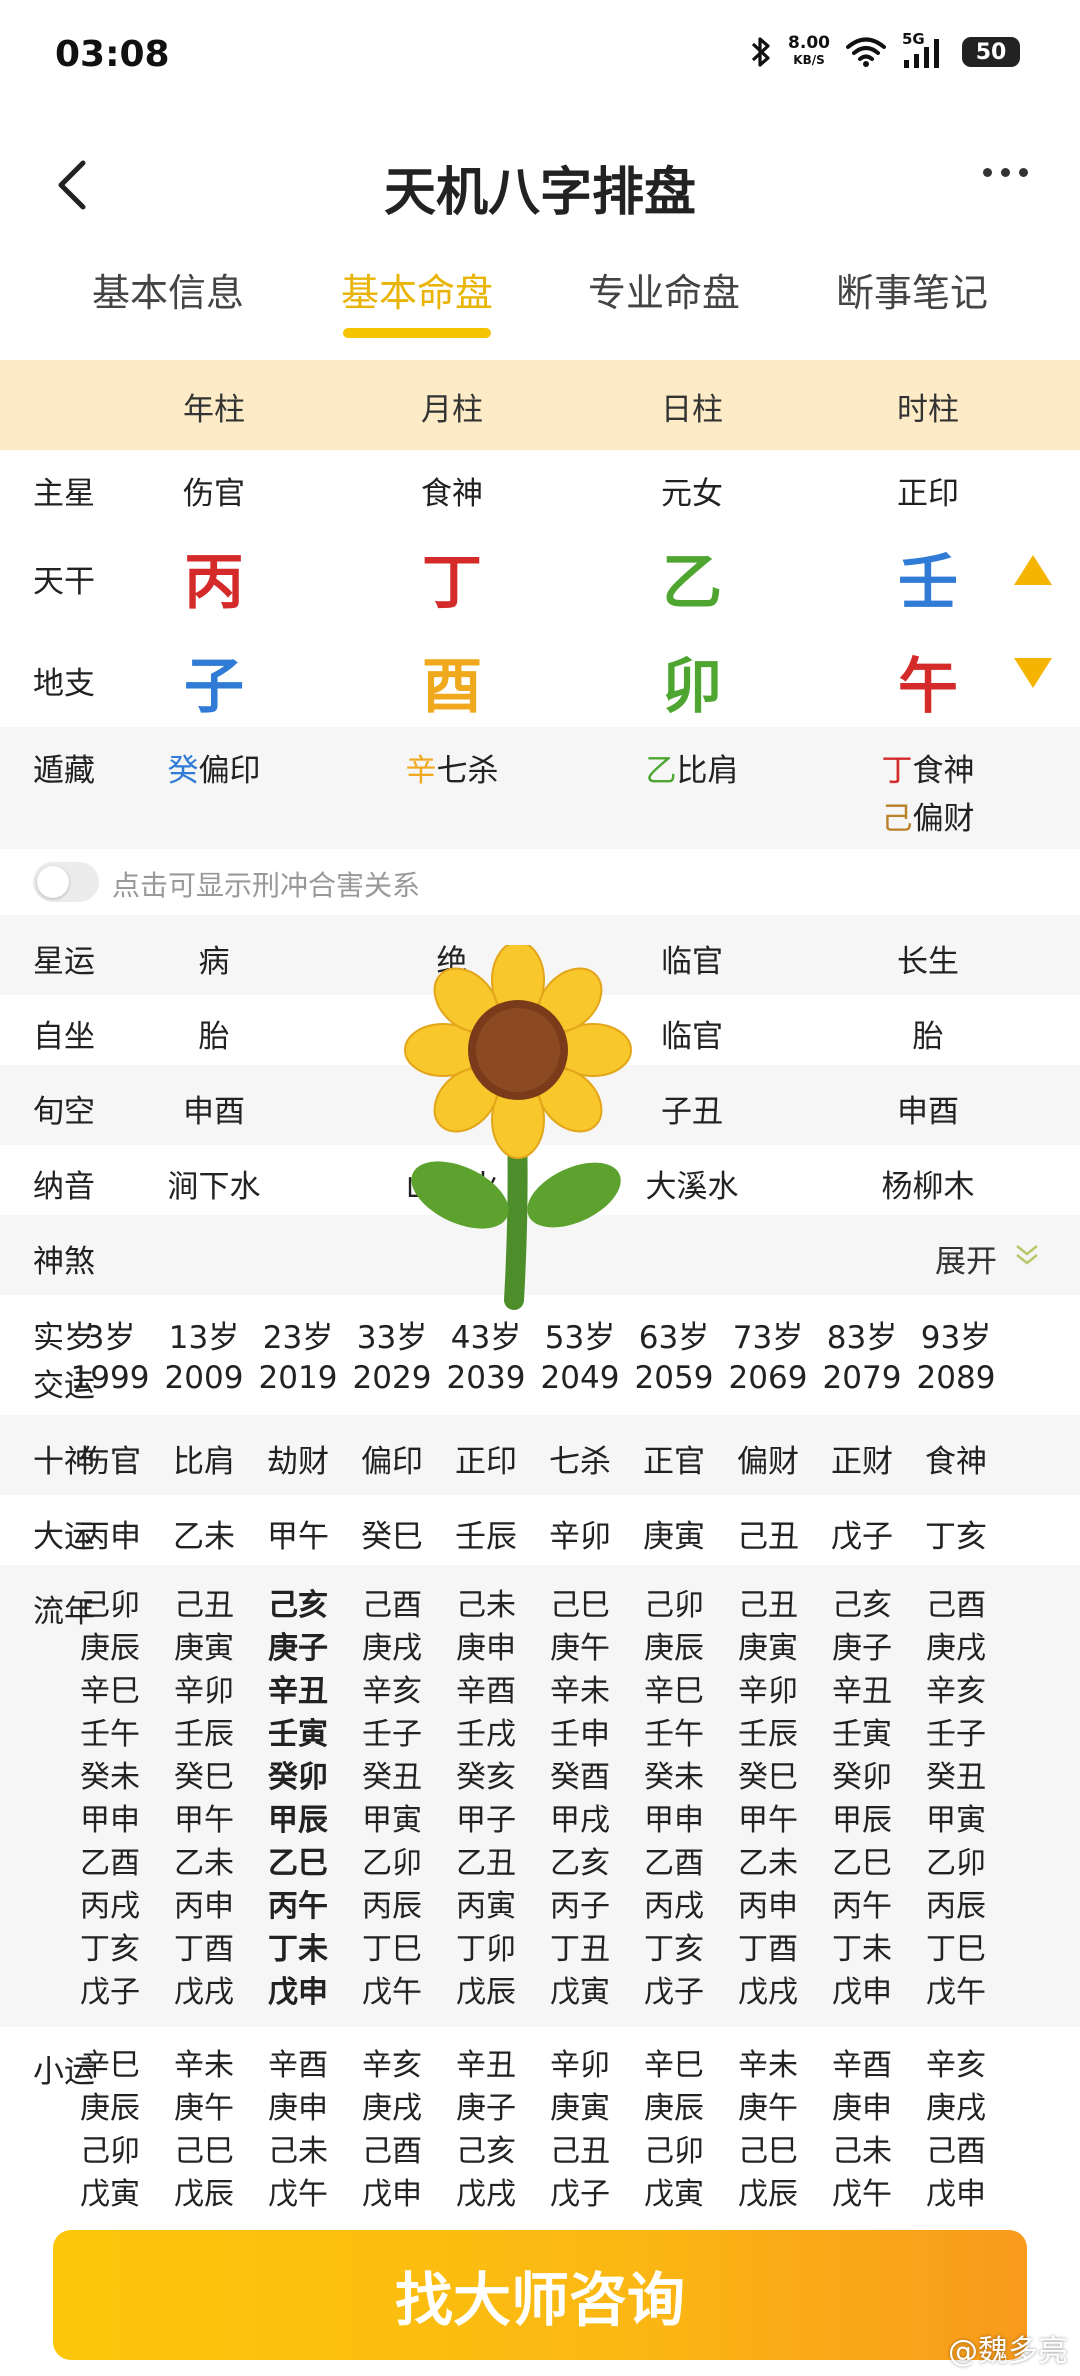 The width and height of the screenshot is (1080, 2376). Describe the element at coordinates (866, 52) in the screenshot. I see `wifi-icon` at that location.